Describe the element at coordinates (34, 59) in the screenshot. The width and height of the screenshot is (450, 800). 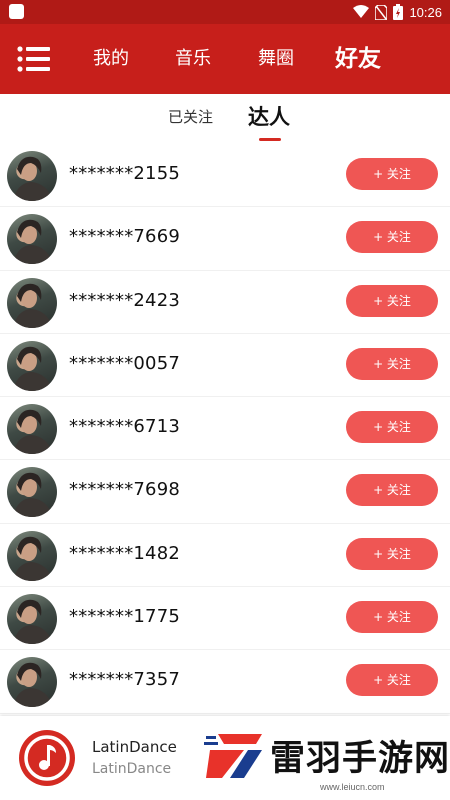
I see `menu-icon` at that location.